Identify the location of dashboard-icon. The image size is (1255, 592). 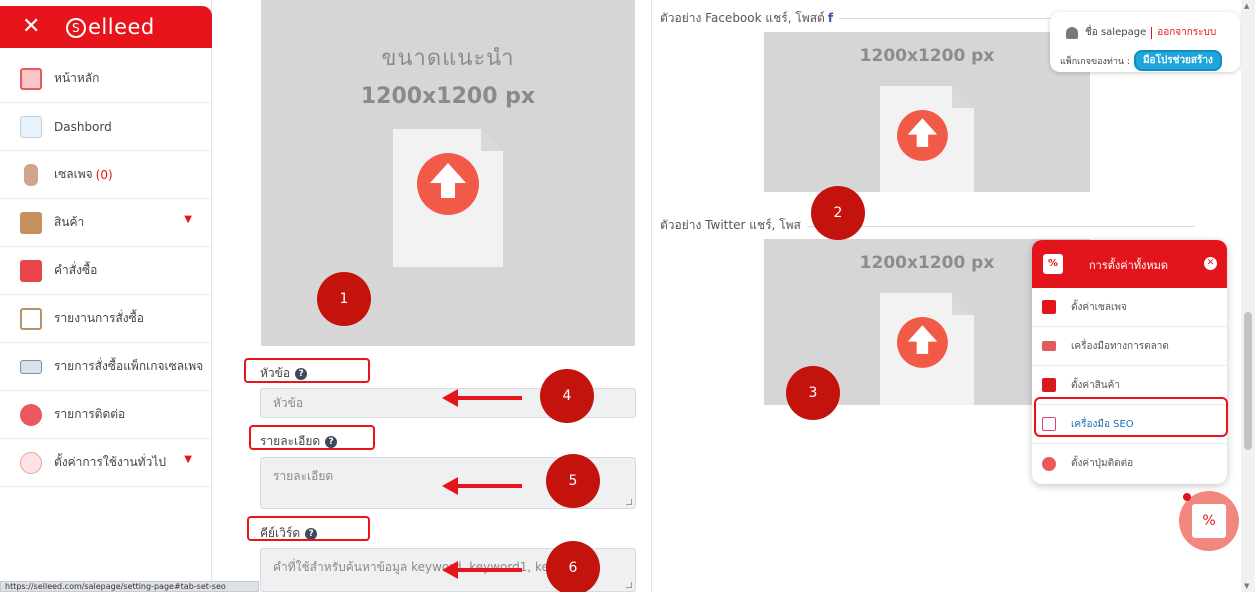
(31, 126).